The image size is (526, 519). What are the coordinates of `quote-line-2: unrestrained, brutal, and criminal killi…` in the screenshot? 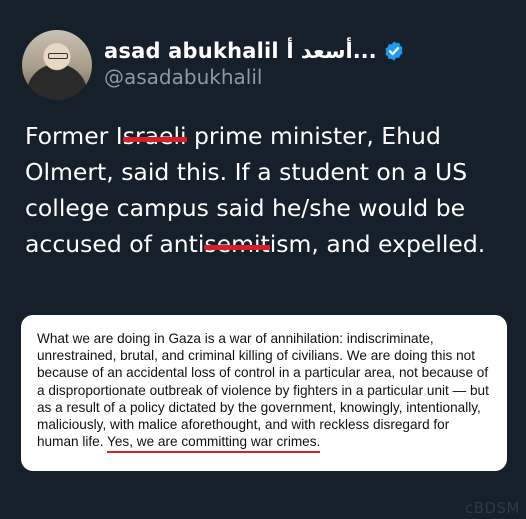 It's located at (256, 356).